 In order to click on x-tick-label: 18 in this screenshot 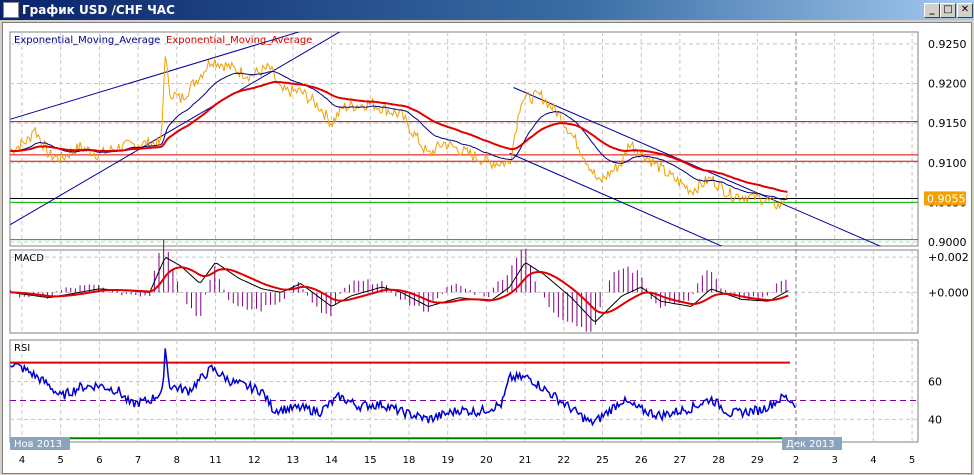, I will do `click(409, 460)`.